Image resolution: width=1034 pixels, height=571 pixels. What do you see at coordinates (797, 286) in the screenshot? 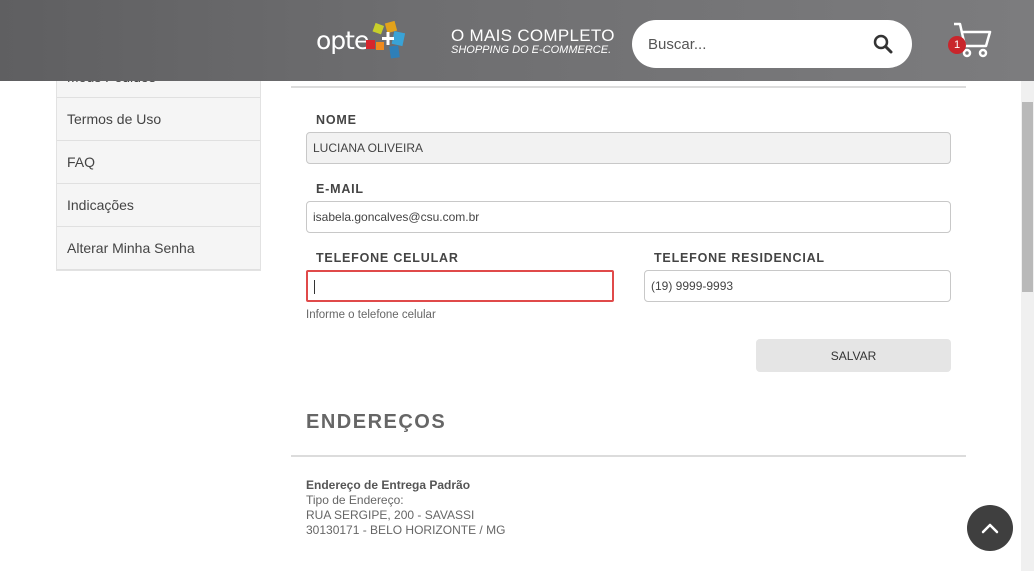
I see `residencial-field: (19) 9999-9993` at bounding box center [797, 286].